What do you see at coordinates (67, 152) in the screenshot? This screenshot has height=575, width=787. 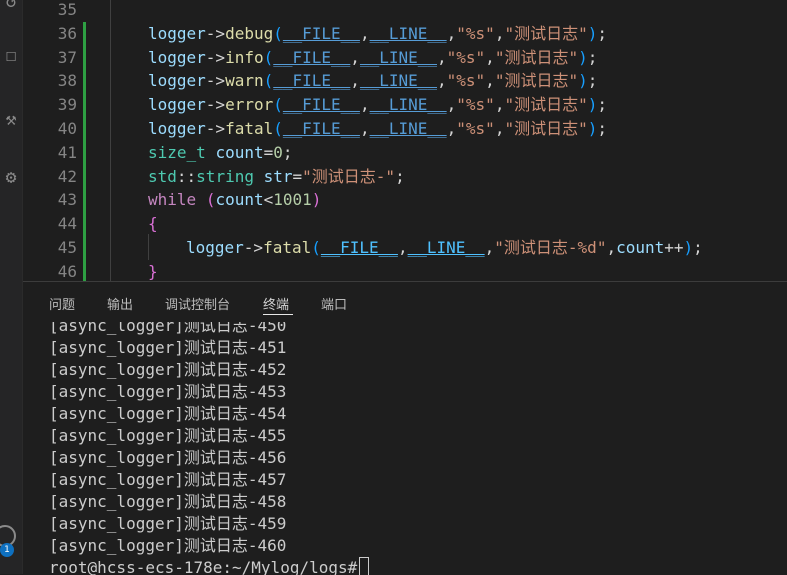 I see `line-number: 41` at bounding box center [67, 152].